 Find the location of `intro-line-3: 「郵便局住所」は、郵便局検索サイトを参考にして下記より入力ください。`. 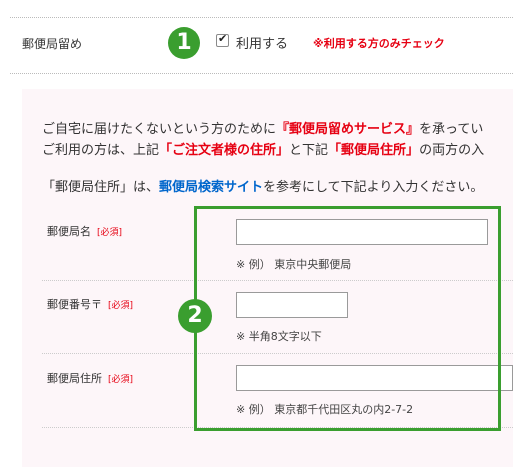

intro-line-3: 「郵便局住所」は、郵便局検索サイトを参考にして下記より入力ください。 is located at coordinates (262, 185).